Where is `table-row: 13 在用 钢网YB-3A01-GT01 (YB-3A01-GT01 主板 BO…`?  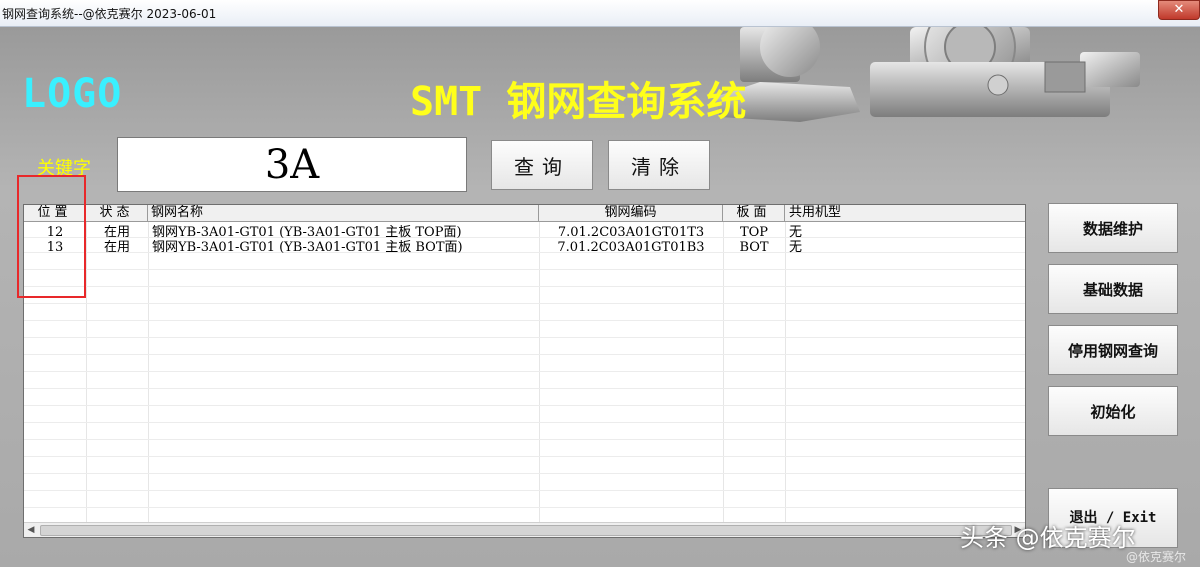 table-row: 13 在用 钢网YB-3A01-GT01 (YB-3A01-GT01 主板 BO… is located at coordinates (524, 247).